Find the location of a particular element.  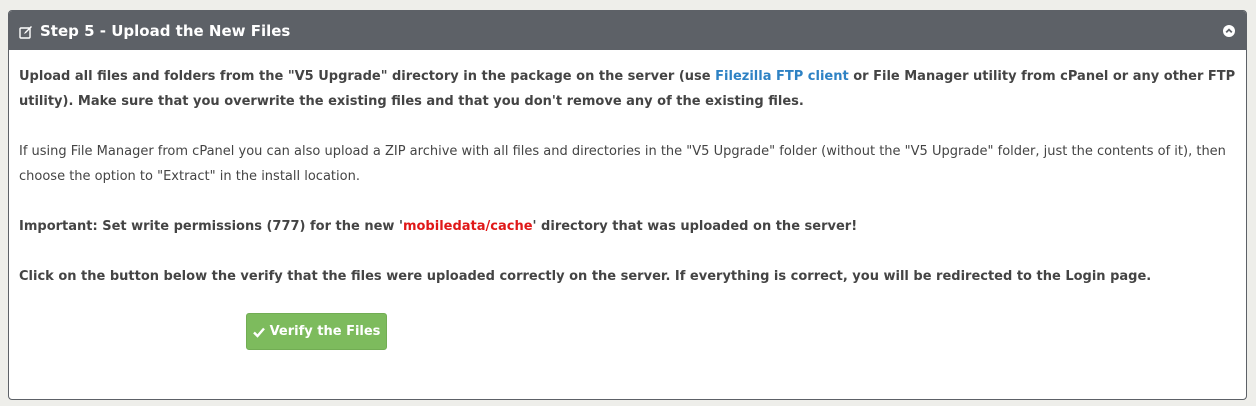

check-icon is located at coordinates (258, 332).